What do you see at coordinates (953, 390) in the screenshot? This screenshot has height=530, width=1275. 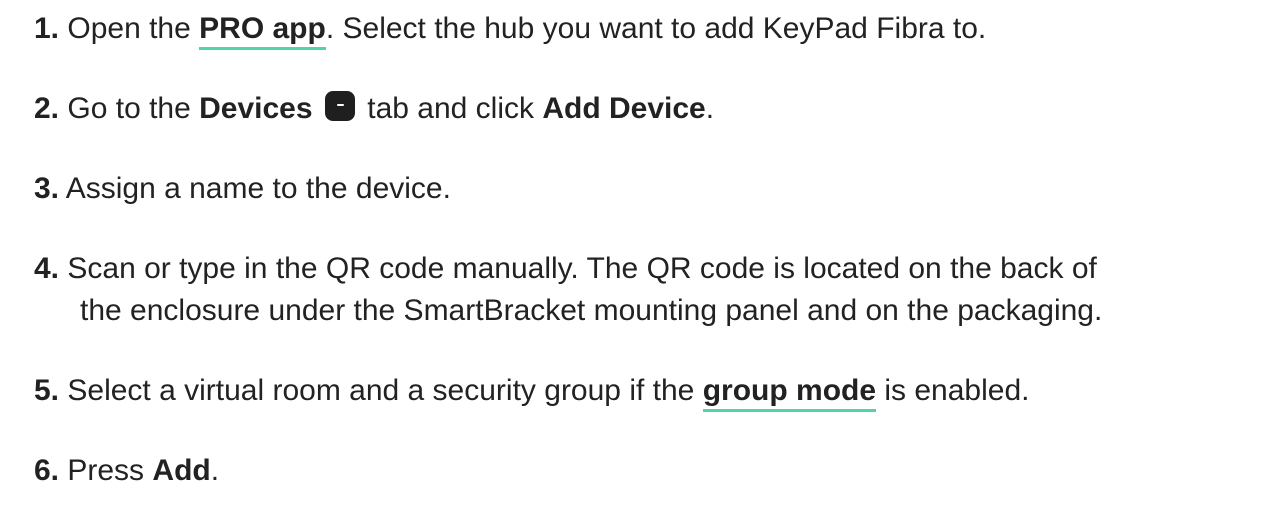 I see `step-text: is enabled.` at bounding box center [953, 390].